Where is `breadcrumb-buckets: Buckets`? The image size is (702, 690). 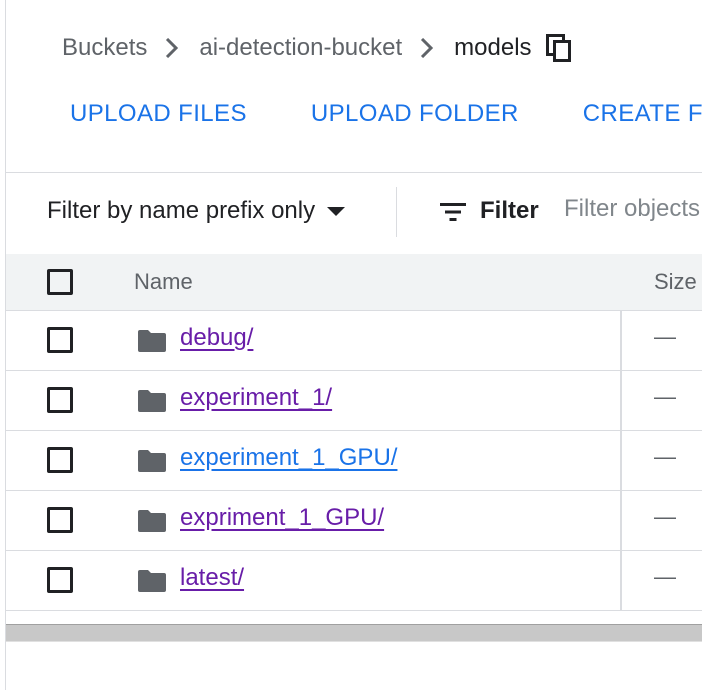 breadcrumb-buckets: Buckets is located at coordinates (104, 48).